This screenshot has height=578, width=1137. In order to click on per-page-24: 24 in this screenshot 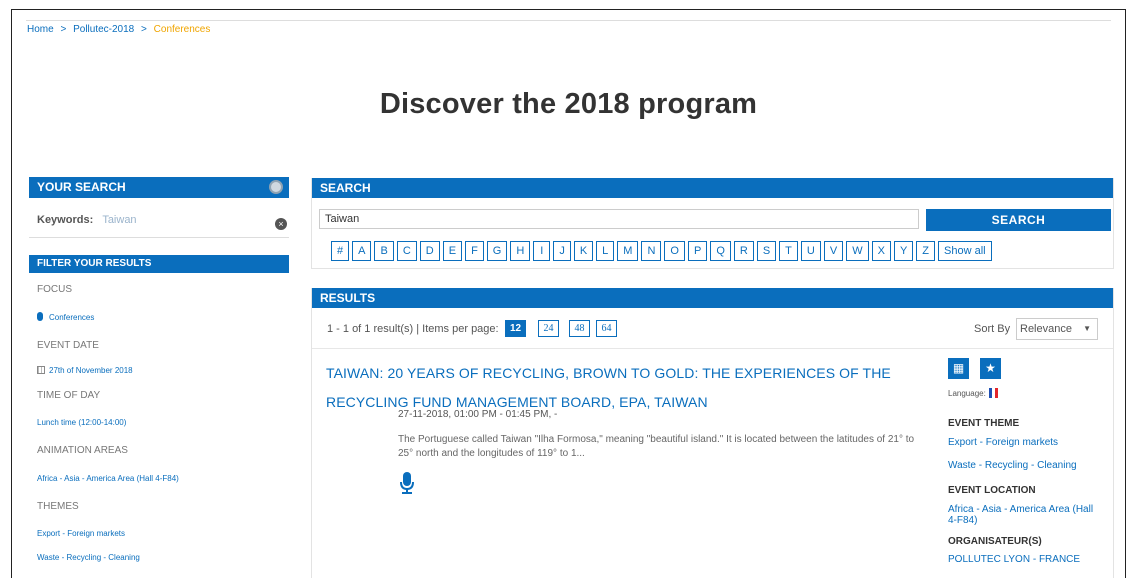, I will do `click(548, 328)`.